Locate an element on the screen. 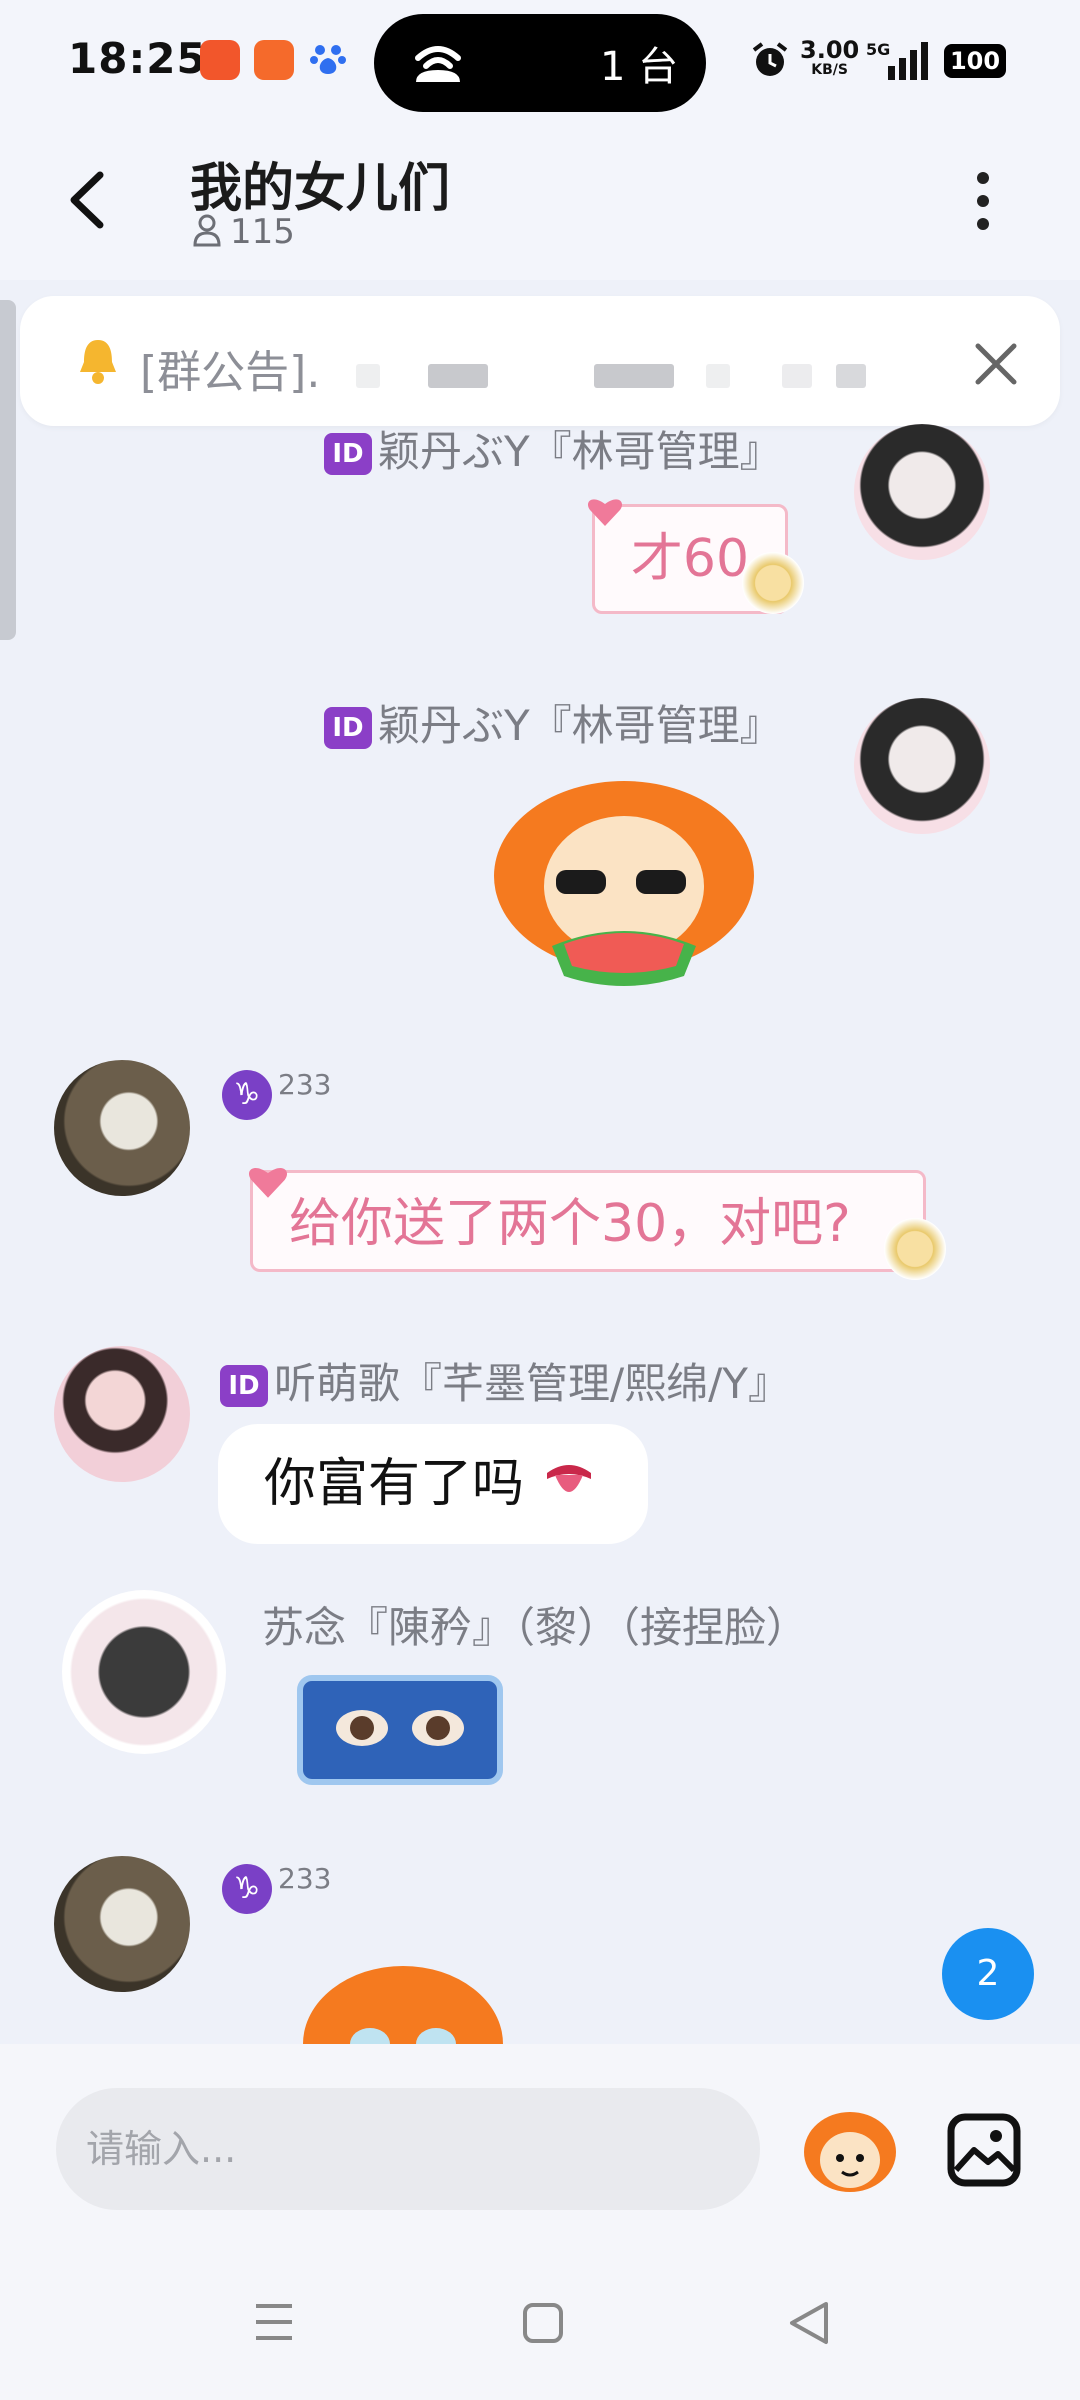  sender-name-text: 听萌歌『芊墨管理/熙绵/Y』 is located at coordinates (532, 1383).